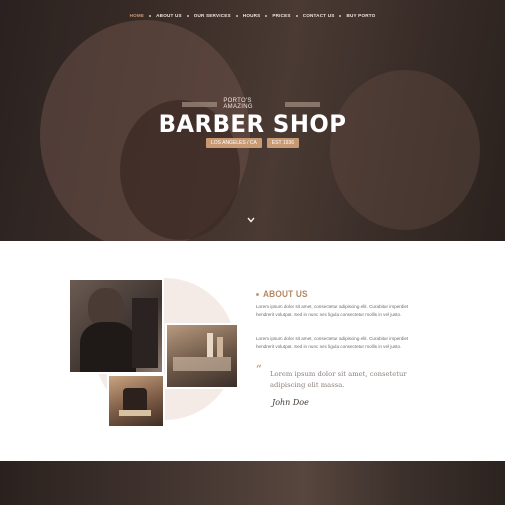 This screenshot has width=505, height=505. What do you see at coordinates (136, 401) in the screenshot?
I see `barber-chair-image` at bounding box center [136, 401].